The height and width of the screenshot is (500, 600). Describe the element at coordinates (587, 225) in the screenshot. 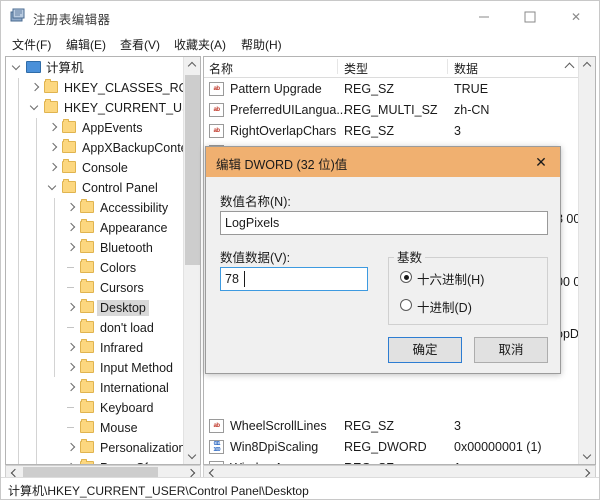

I see `list-scrollbar-thumb` at that location.